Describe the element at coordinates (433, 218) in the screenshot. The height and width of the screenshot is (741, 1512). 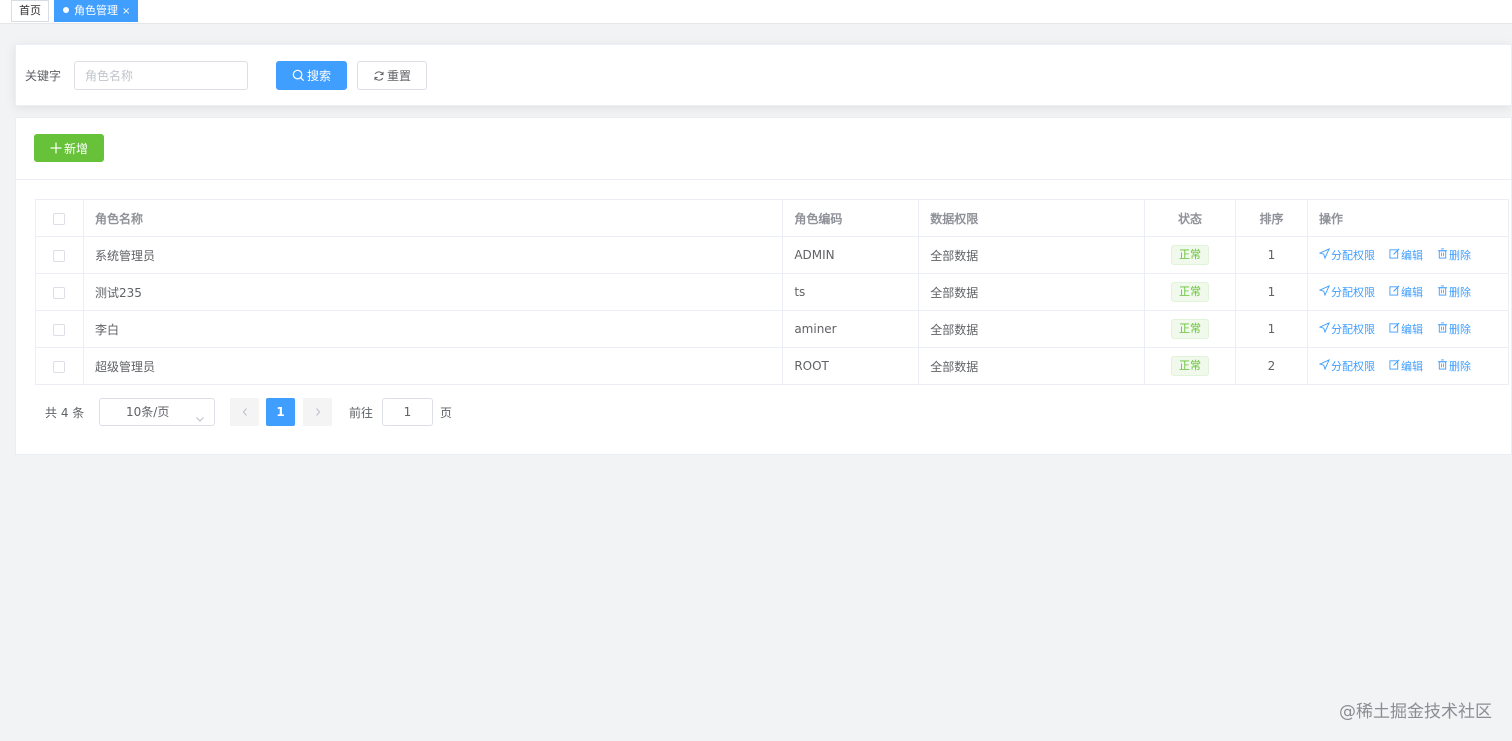
I see `header-role-name: 角色名称` at that location.